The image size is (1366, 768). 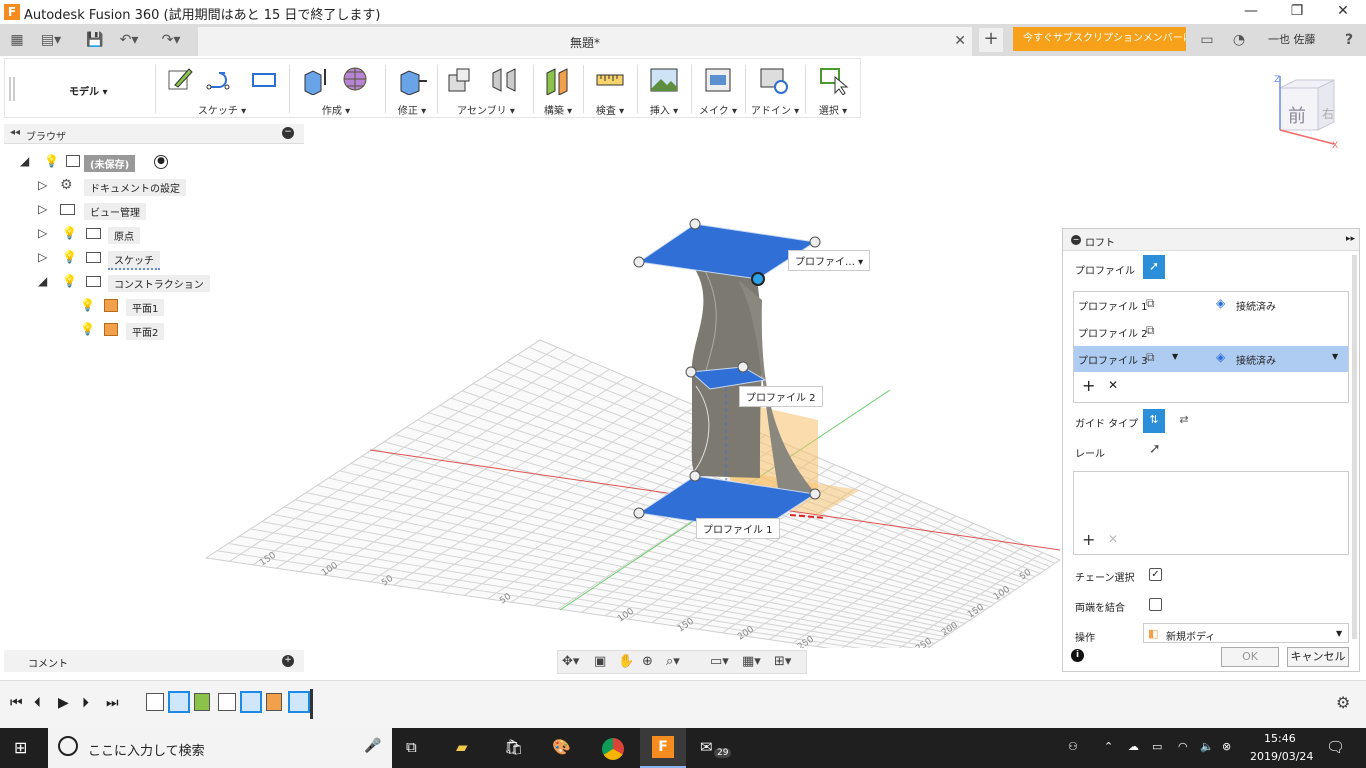 What do you see at coordinates (1113, 539) in the screenshot?
I see `remove-rail-button: ✕` at bounding box center [1113, 539].